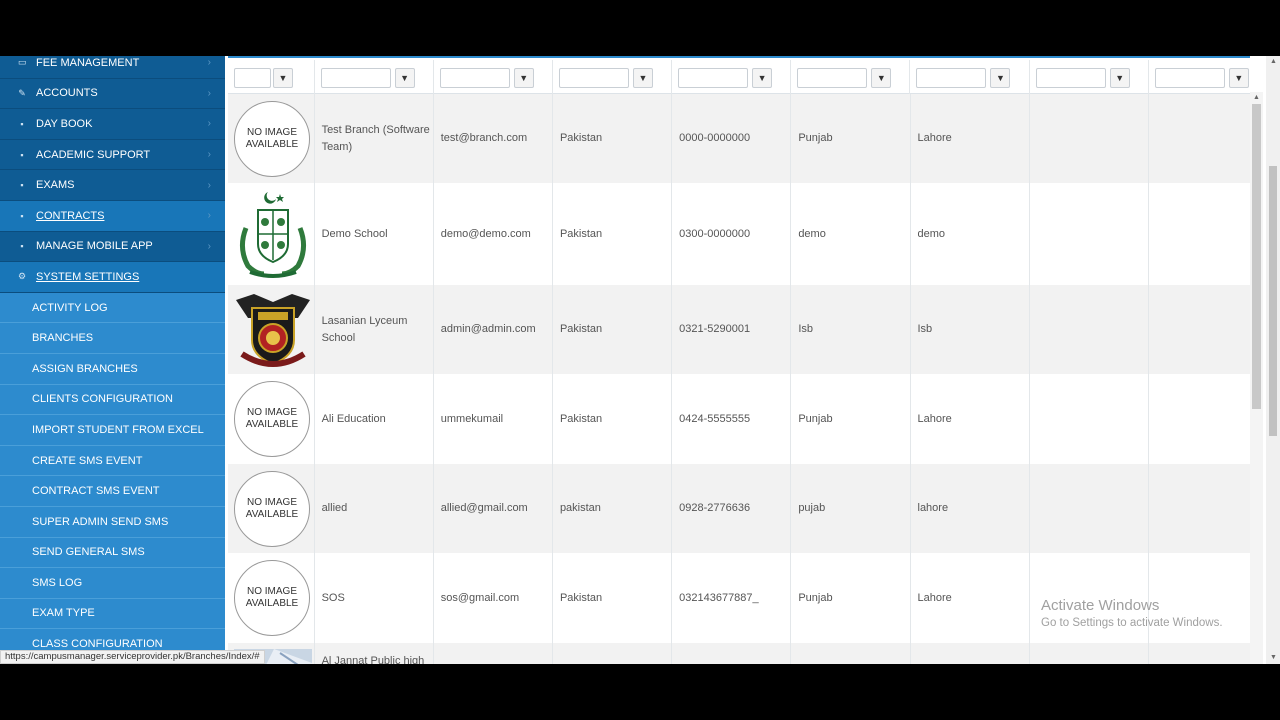 The width and height of the screenshot is (1280, 720). What do you see at coordinates (112, 338) in the screenshot?
I see `sidebar-subitem-branches: BRANCHES` at bounding box center [112, 338].